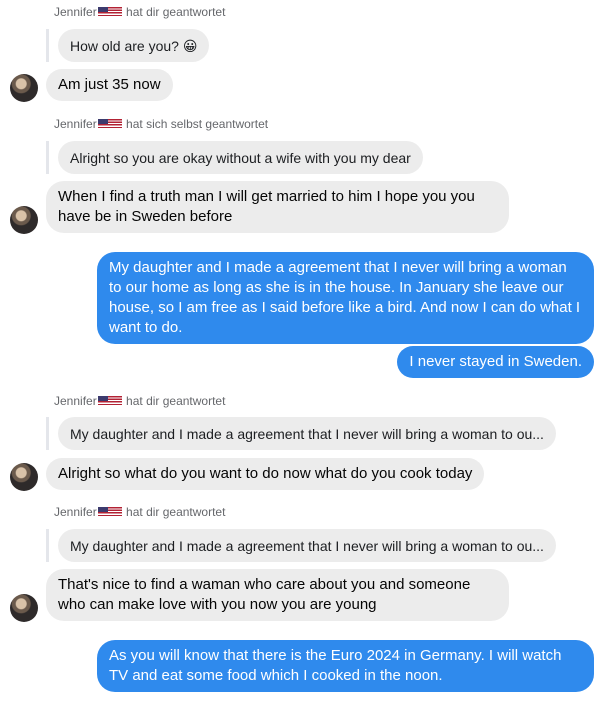 This screenshot has height=708, width=601. Describe the element at coordinates (109, 85) in the screenshot. I see `message-bubble-incoming: Am just 35 now` at that location.